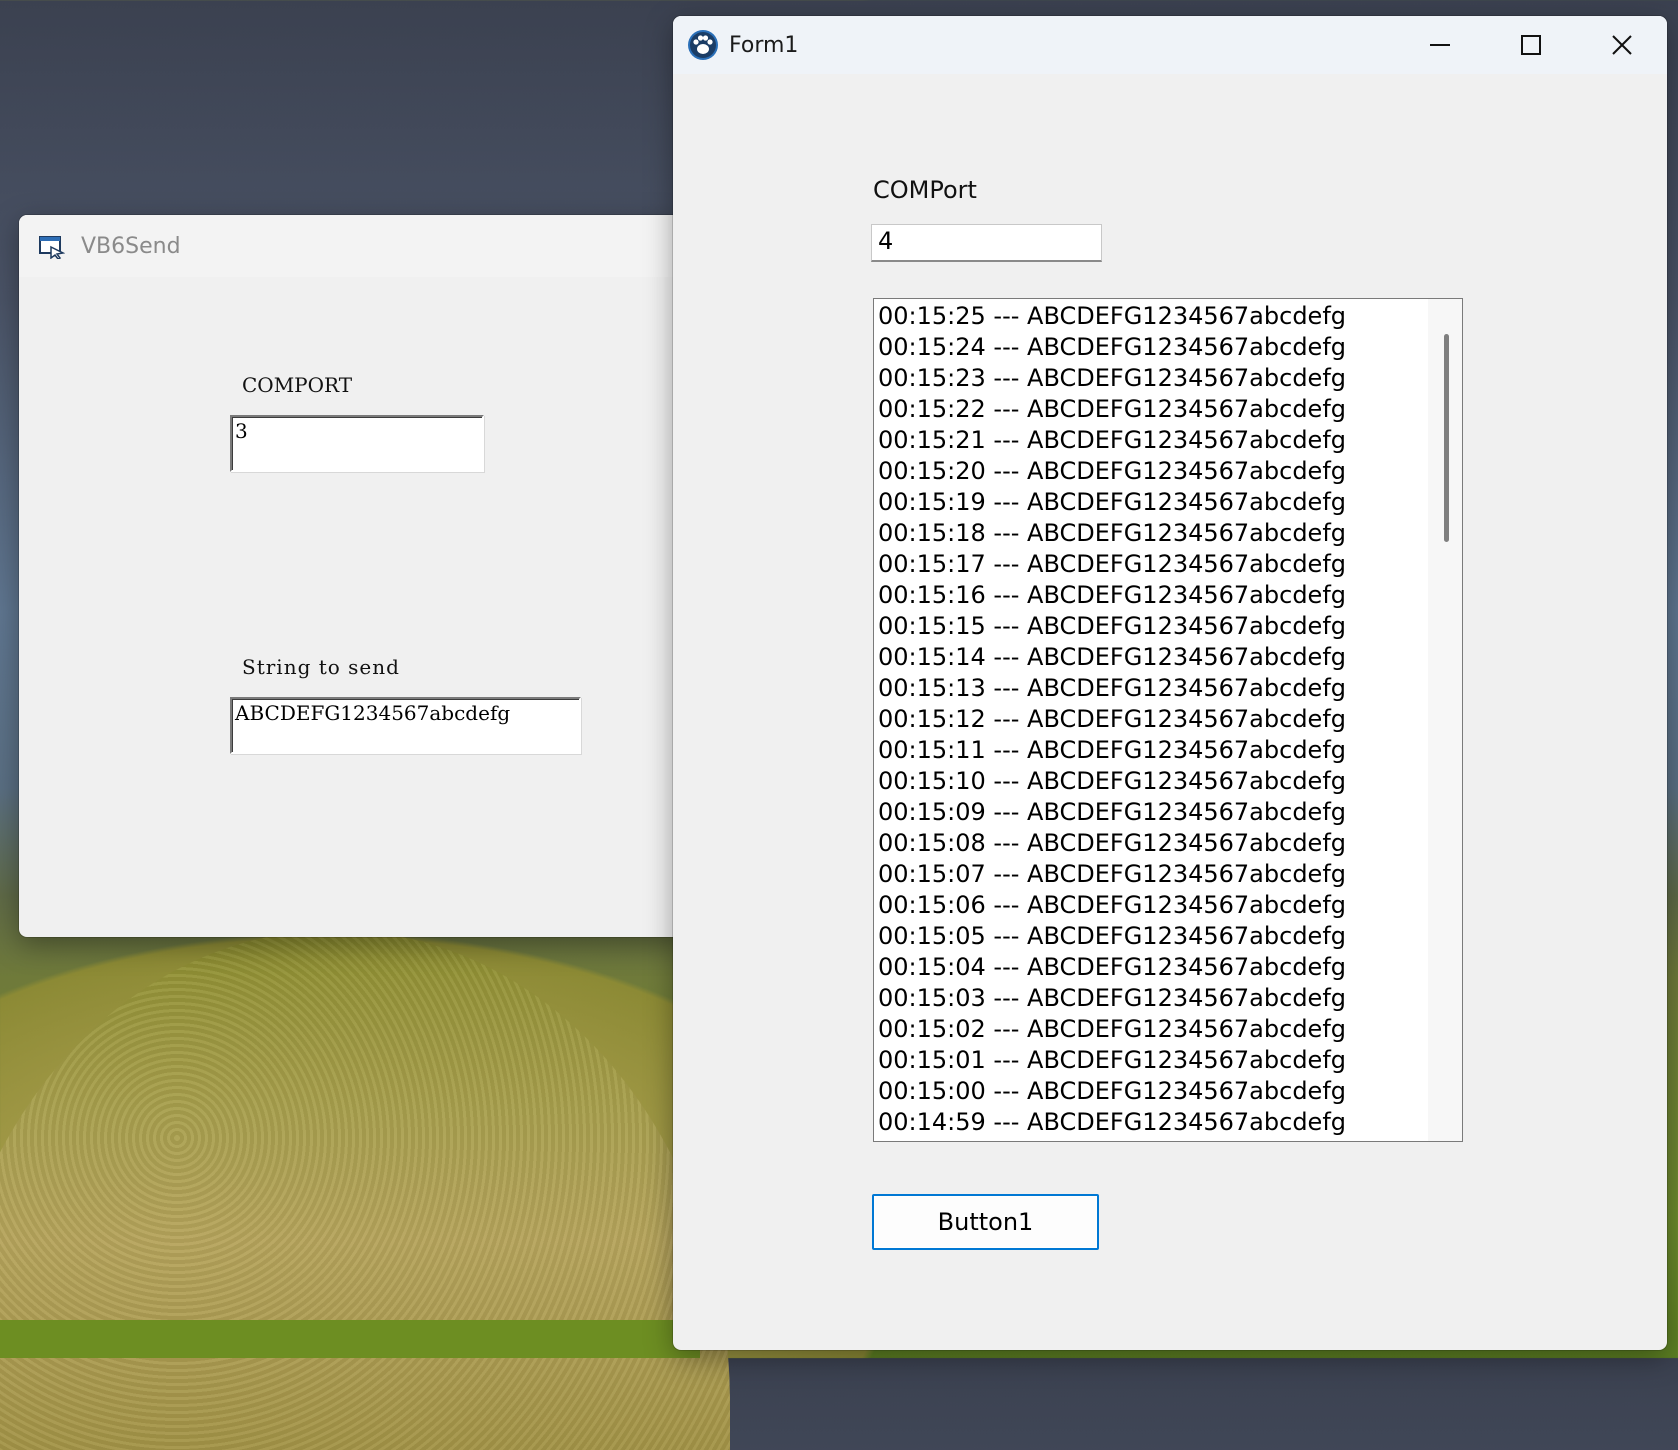 The width and height of the screenshot is (1678, 1450). Describe the element at coordinates (703, 45) in the screenshot. I see `paw-icon` at that location.